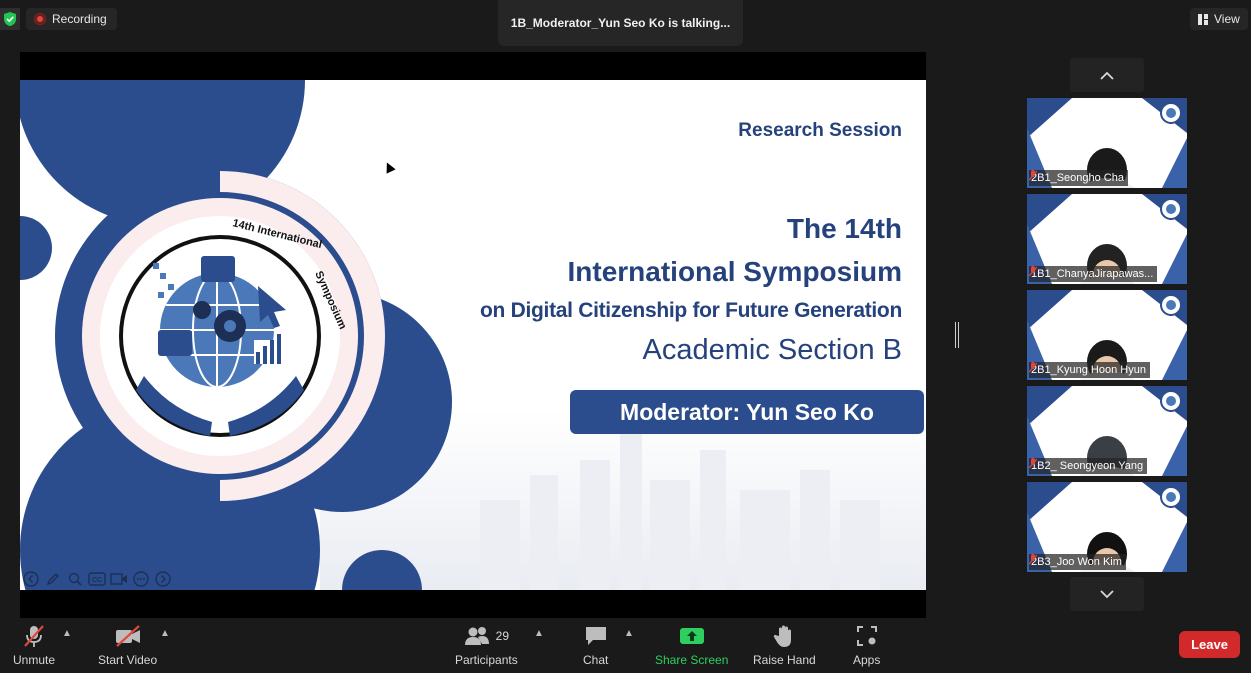 This screenshot has height=673, width=1251. Describe the element at coordinates (1227, 19) in the screenshot. I see `view-label: View` at that location.